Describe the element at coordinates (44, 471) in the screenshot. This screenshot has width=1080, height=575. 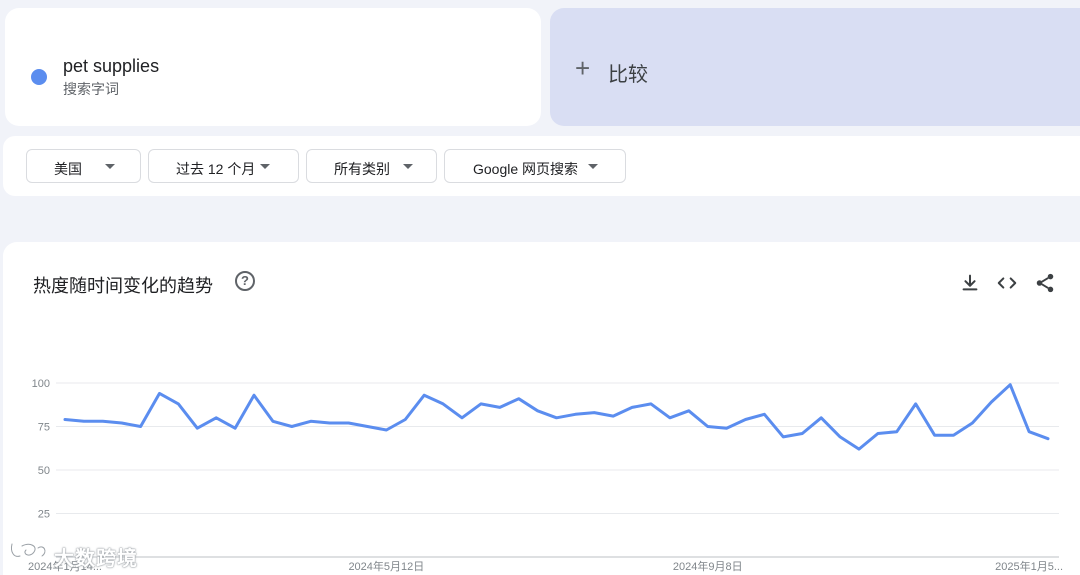
I see `y-tick-label: 50` at that location.